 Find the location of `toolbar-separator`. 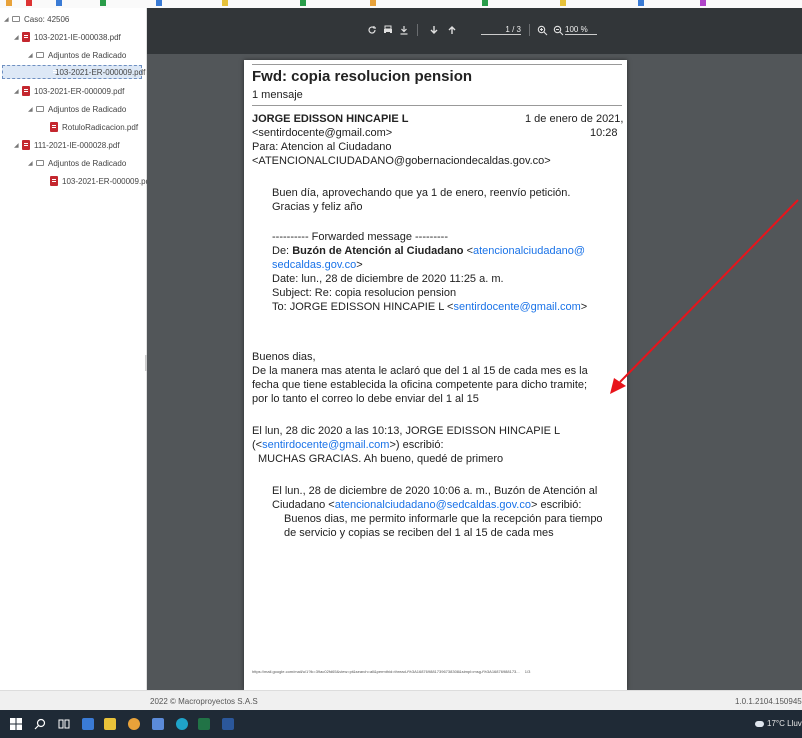

toolbar-separator is located at coordinates (529, 30).